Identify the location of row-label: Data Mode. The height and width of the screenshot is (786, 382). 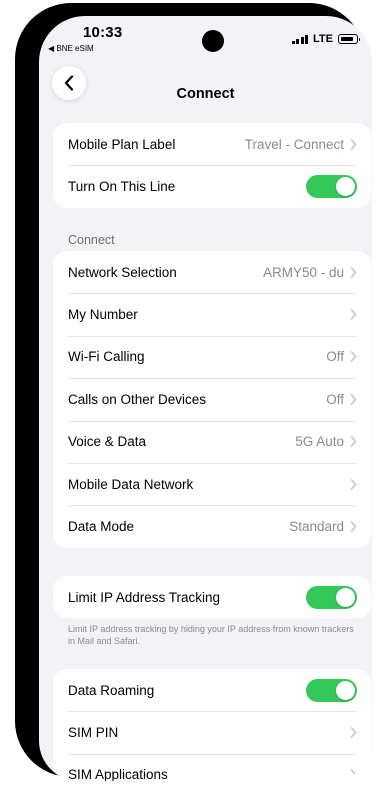
(101, 527).